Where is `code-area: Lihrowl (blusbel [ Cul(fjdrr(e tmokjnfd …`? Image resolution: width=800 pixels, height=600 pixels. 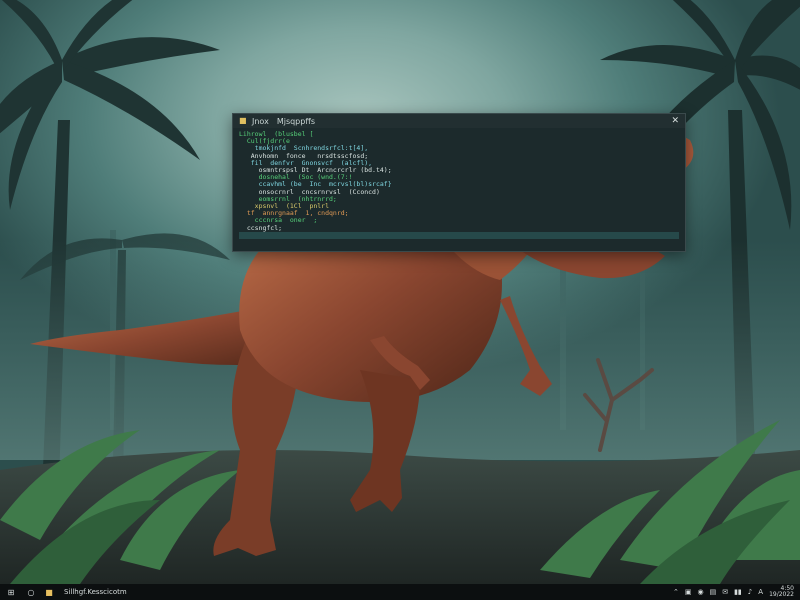 code-area: Lihrowl (blusbel [ Cul(fjdrr(e tmokjnfd … is located at coordinates (459, 184).